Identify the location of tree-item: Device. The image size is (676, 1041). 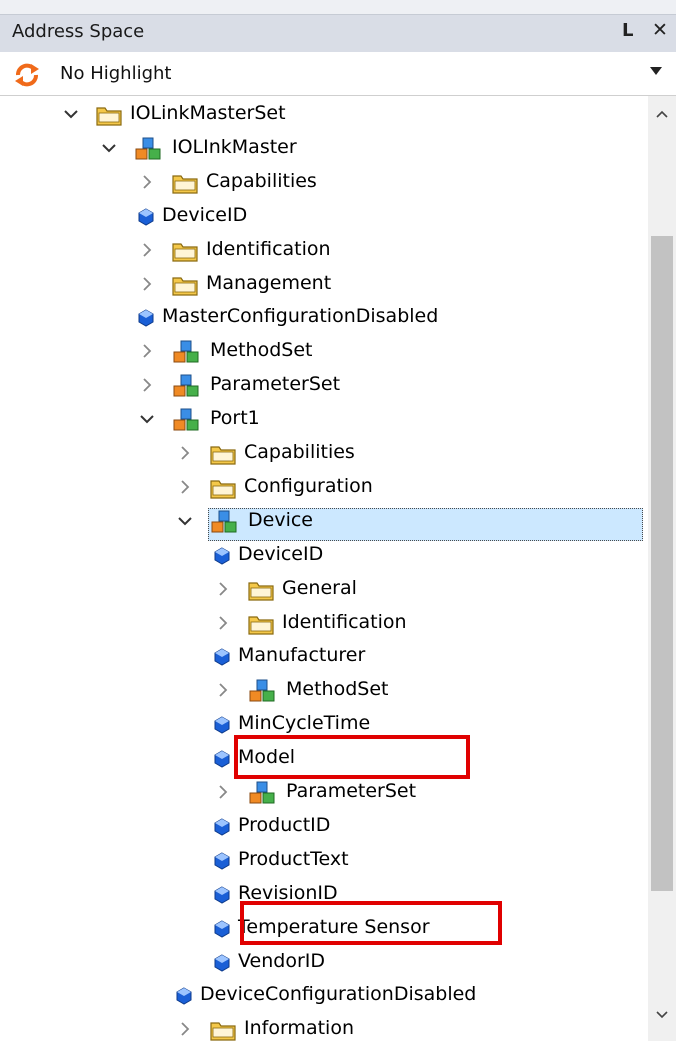
(324, 522).